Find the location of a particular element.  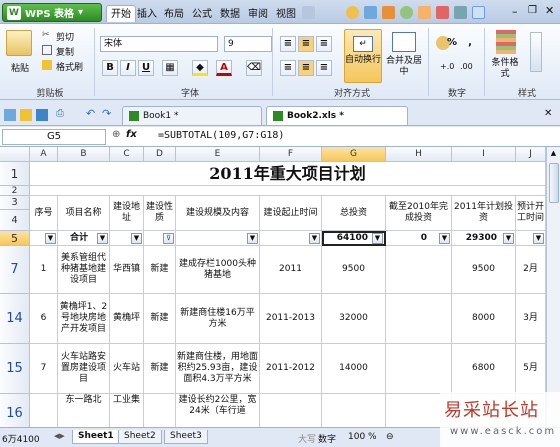

table-cell: 华西镇 is located at coordinates (127, 270).